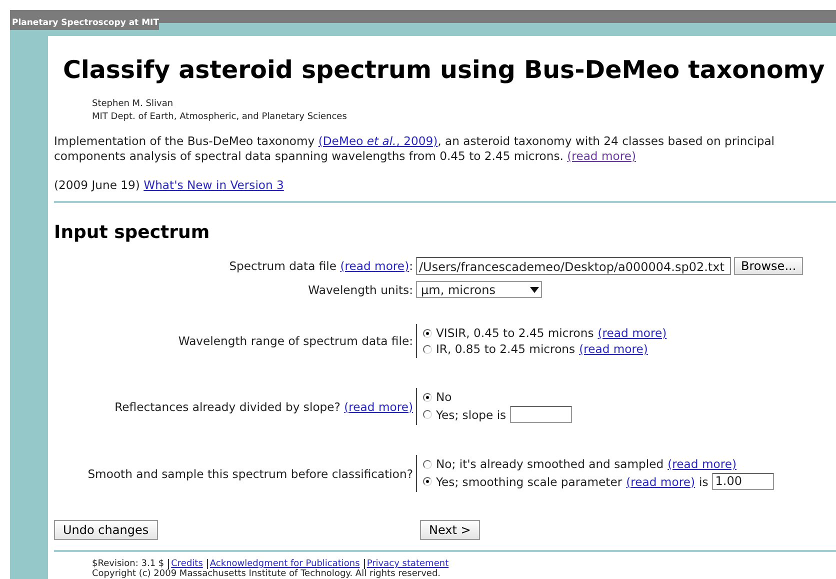 Image resolution: width=836 pixels, height=579 pixels. I want to click on section-heading: Input spectrum, so click(132, 233).